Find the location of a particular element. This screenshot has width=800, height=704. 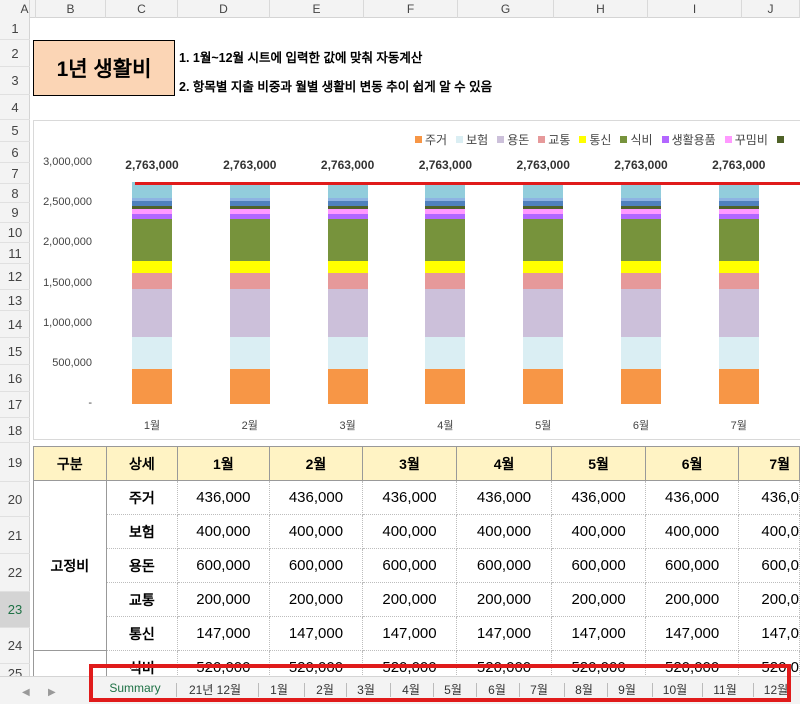

value-cell: 147,0 is located at coordinates (769, 633).